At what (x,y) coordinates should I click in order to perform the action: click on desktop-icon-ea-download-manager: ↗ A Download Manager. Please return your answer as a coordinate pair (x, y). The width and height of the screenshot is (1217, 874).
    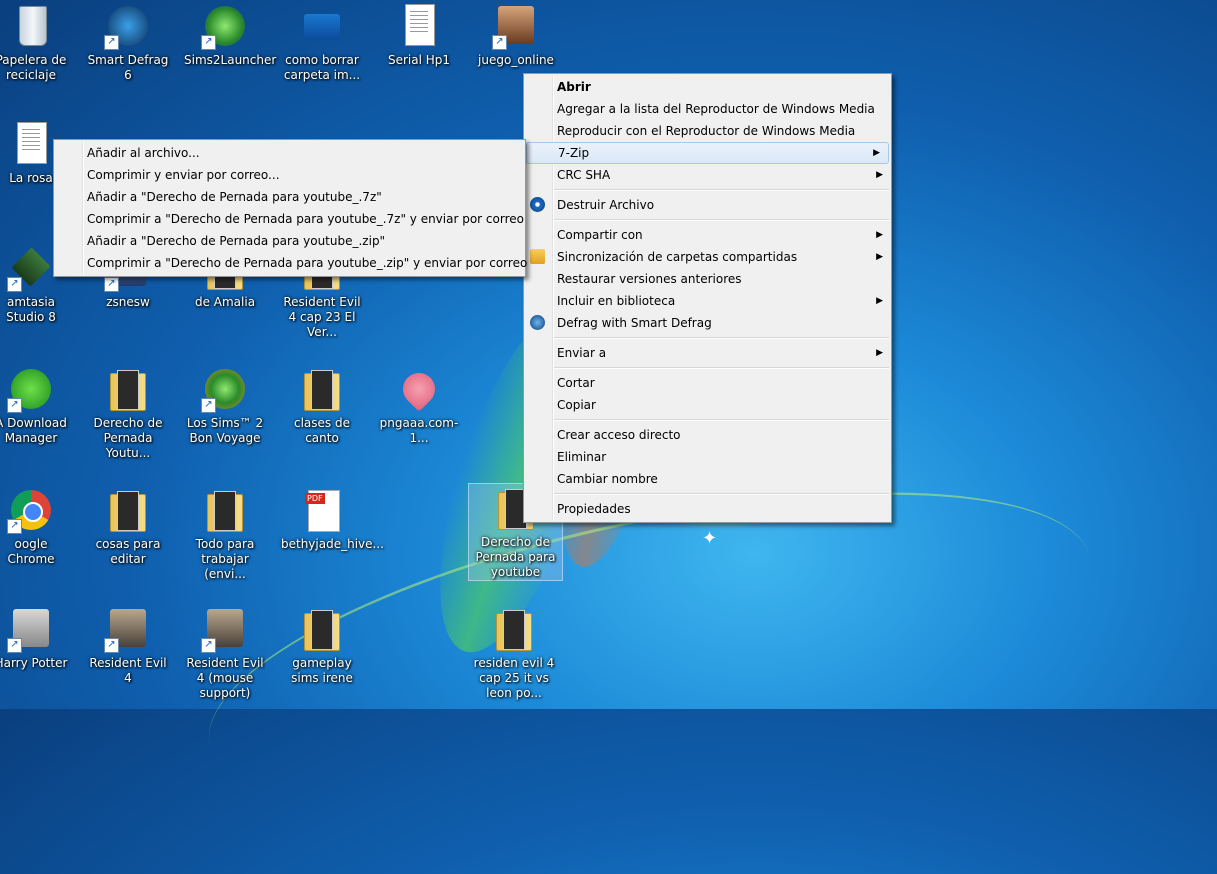
    Looking at the image, I should click on (36, 405).